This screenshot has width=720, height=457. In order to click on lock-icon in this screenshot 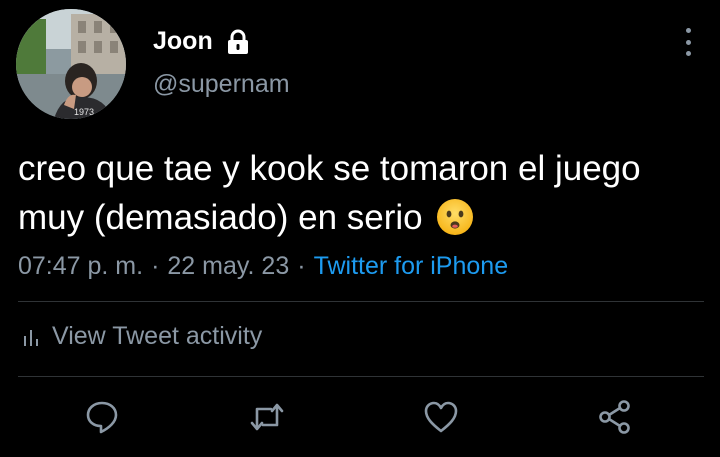, I will do `click(238, 42)`.